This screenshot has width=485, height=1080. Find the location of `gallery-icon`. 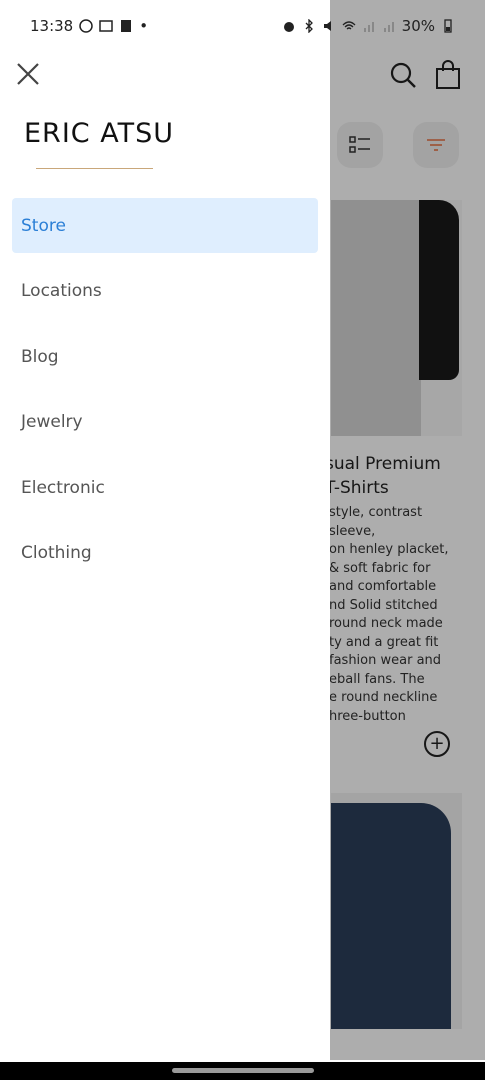

gallery-icon is located at coordinates (106, 26).